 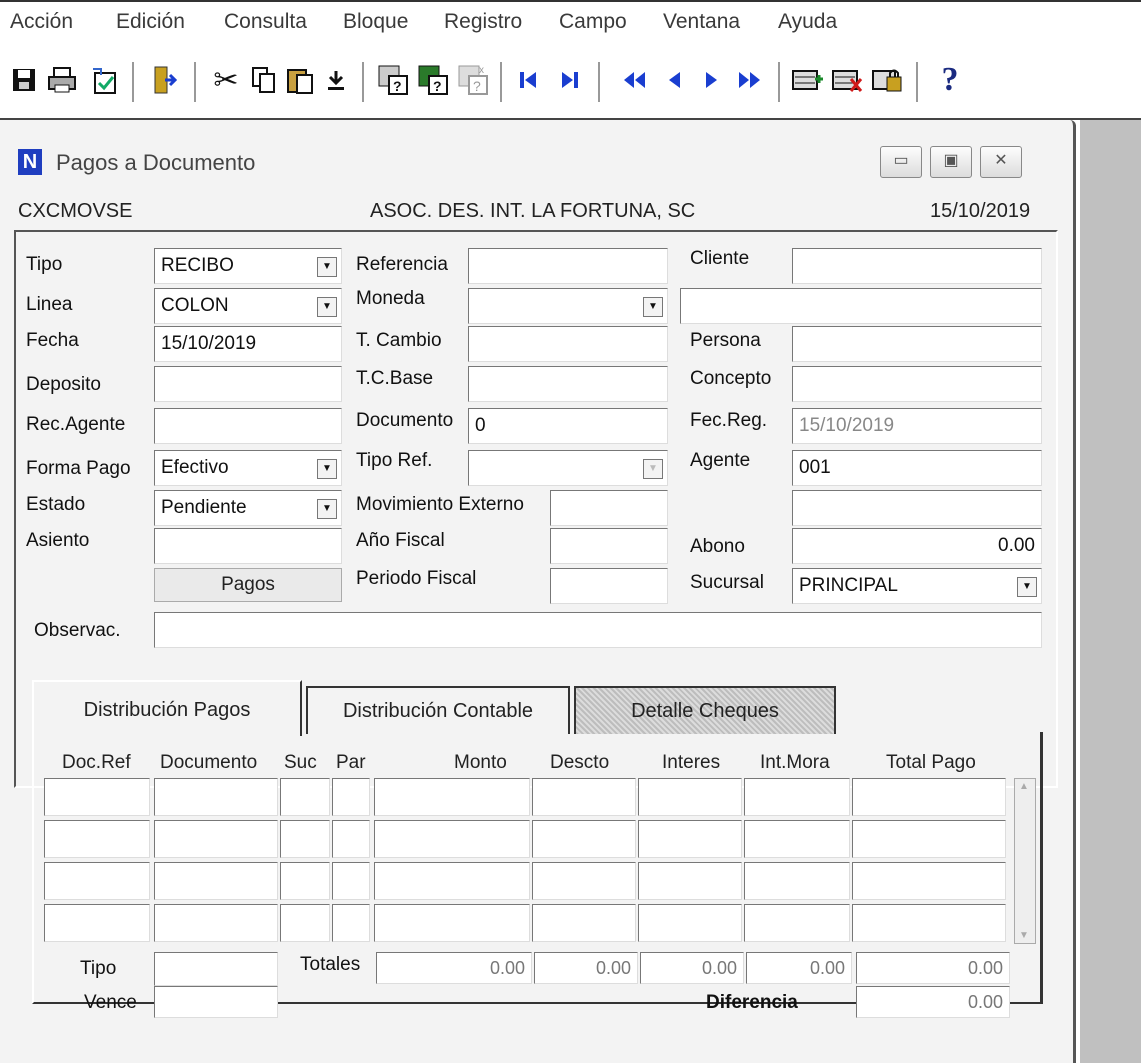 What do you see at coordinates (474, 80) in the screenshot?
I see `query-cancel-icon: ? x` at bounding box center [474, 80].